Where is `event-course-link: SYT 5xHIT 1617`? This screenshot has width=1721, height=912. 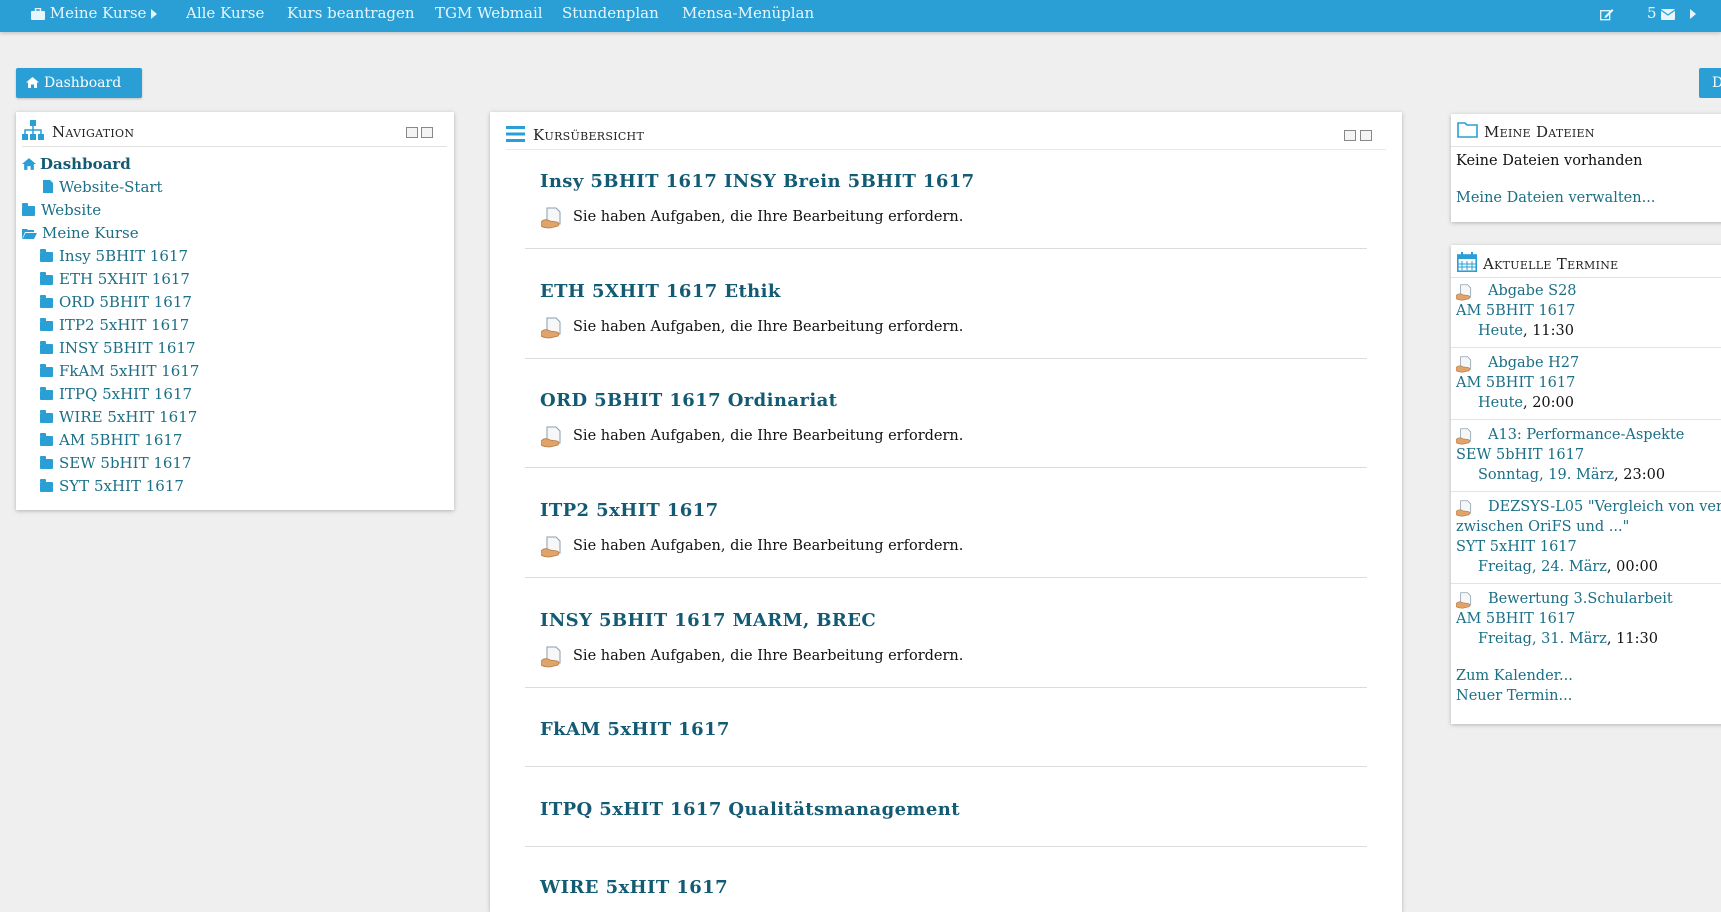
event-course-link: SYT 5xHIT 1617 is located at coordinates (1516, 547).